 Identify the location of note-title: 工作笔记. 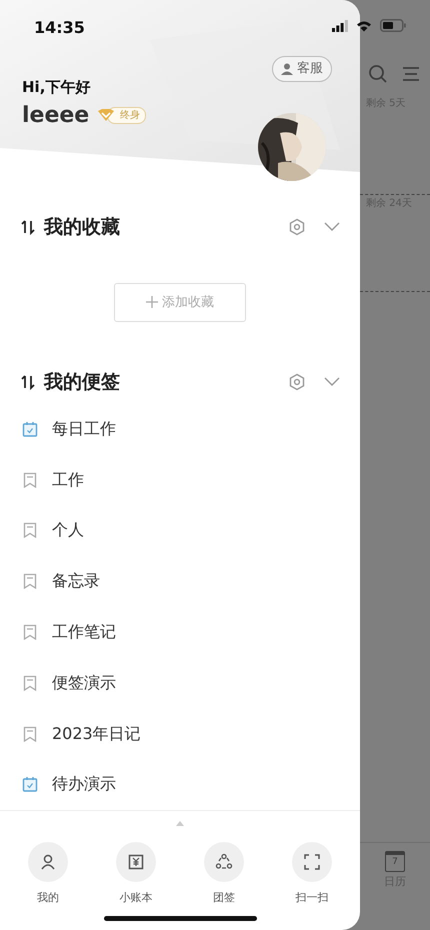
(84, 631).